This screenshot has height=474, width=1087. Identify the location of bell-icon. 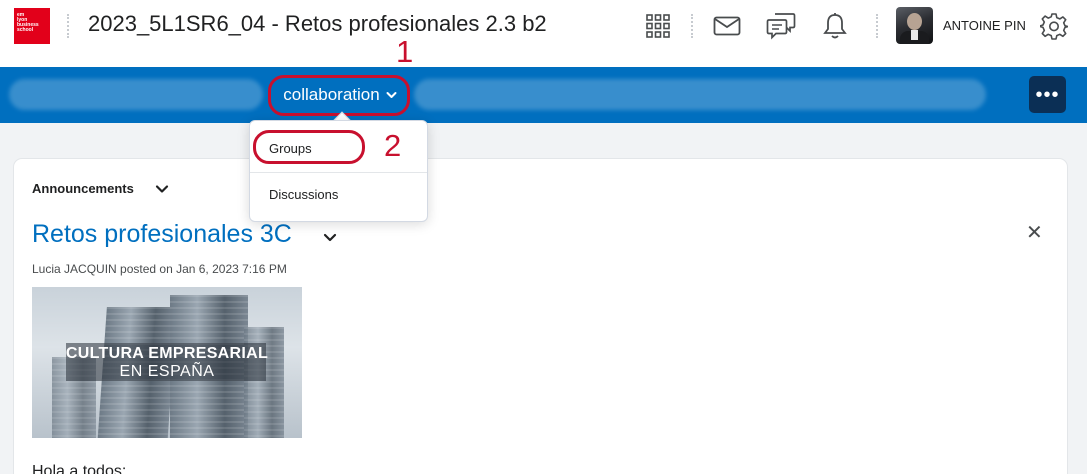
(835, 26).